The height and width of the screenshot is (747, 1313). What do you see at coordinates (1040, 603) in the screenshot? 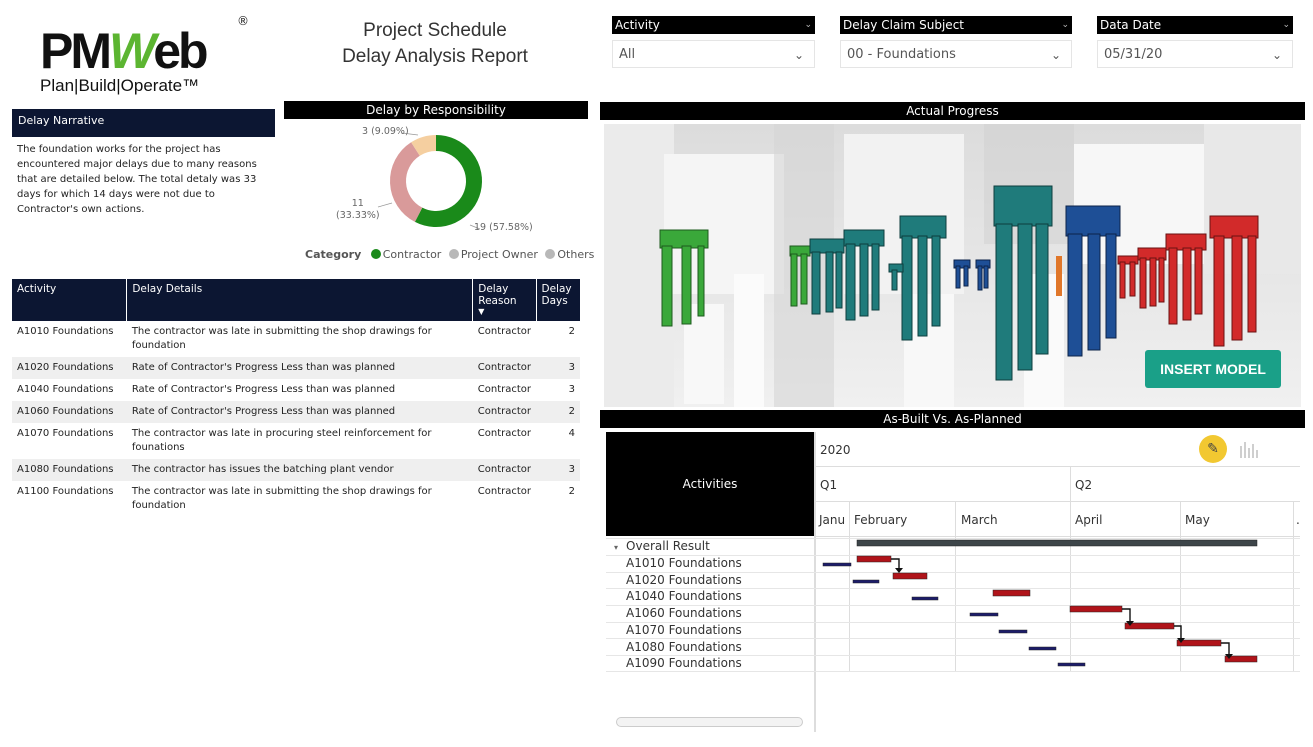
I see `gantt-bars` at bounding box center [1040, 603].